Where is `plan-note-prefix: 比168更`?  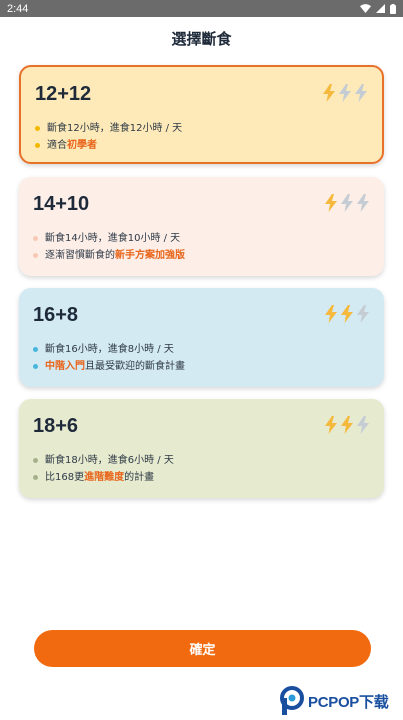 plan-note-prefix: 比168更 is located at coordinates (65, 477).